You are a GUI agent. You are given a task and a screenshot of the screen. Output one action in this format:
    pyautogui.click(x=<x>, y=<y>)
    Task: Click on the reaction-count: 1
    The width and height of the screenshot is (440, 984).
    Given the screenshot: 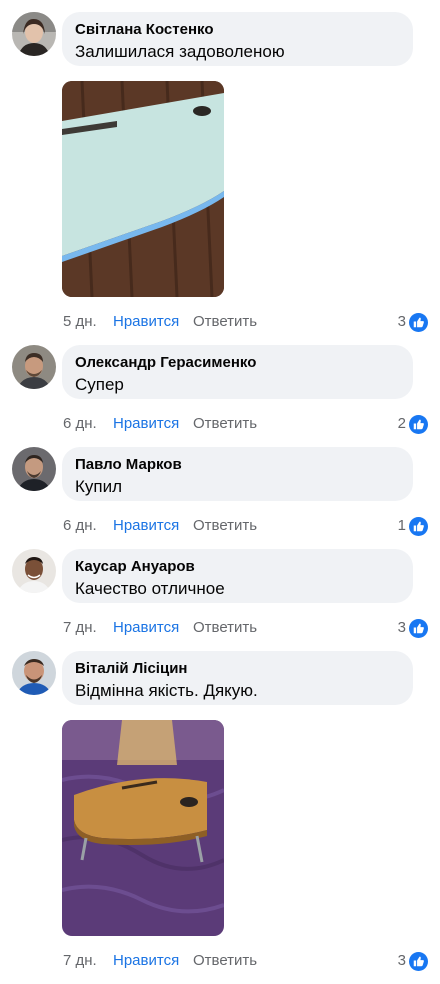 What is the action you would take?
    pyautogui.click(x=401, y=525)
    